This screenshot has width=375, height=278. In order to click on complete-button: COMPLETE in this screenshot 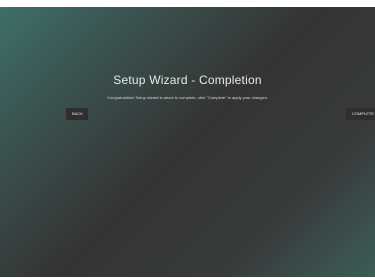, I will do `click(360, 114)`.